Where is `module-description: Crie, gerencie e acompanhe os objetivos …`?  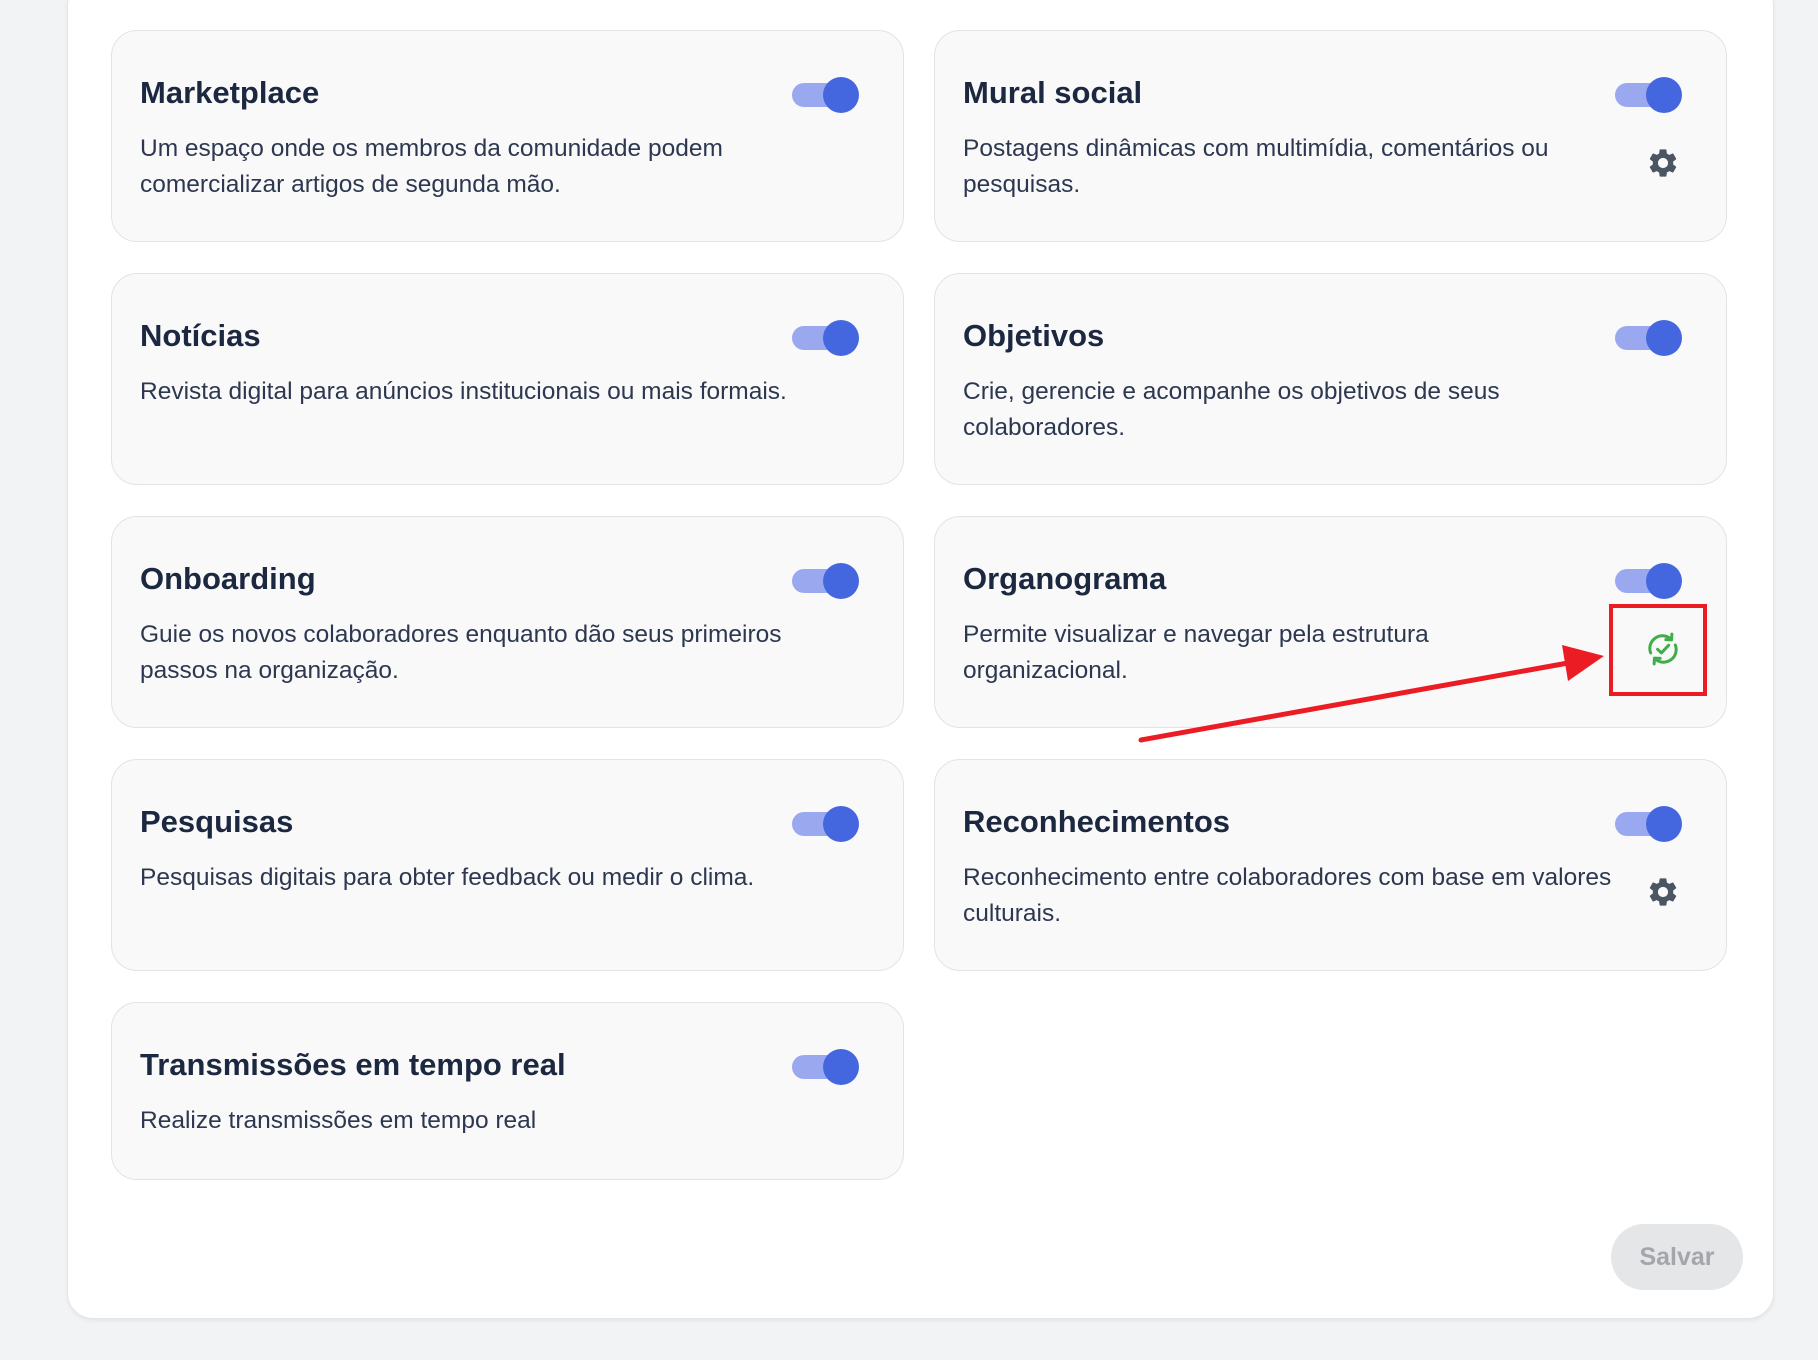 module-description: Crie, gerencie e acompanhe os objetivos … is located at coordinates (1231, 409).